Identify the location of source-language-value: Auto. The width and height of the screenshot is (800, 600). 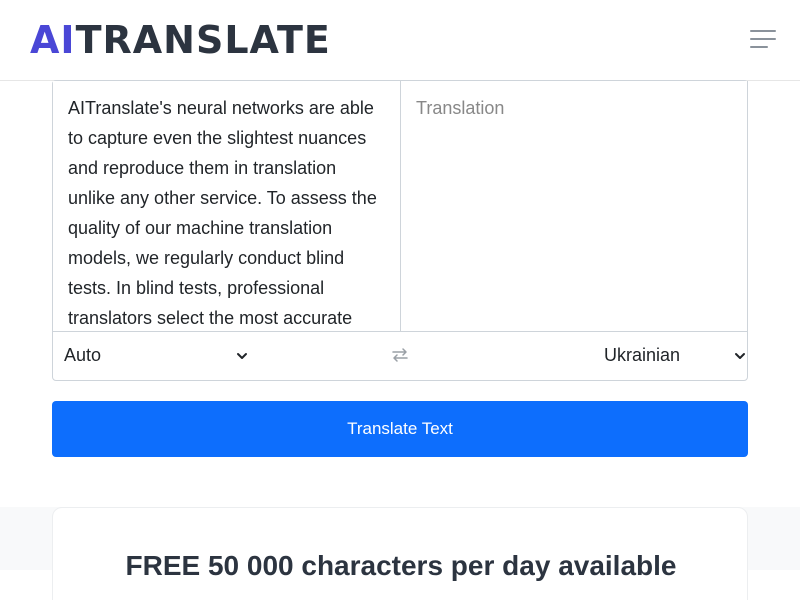
(83, 355).